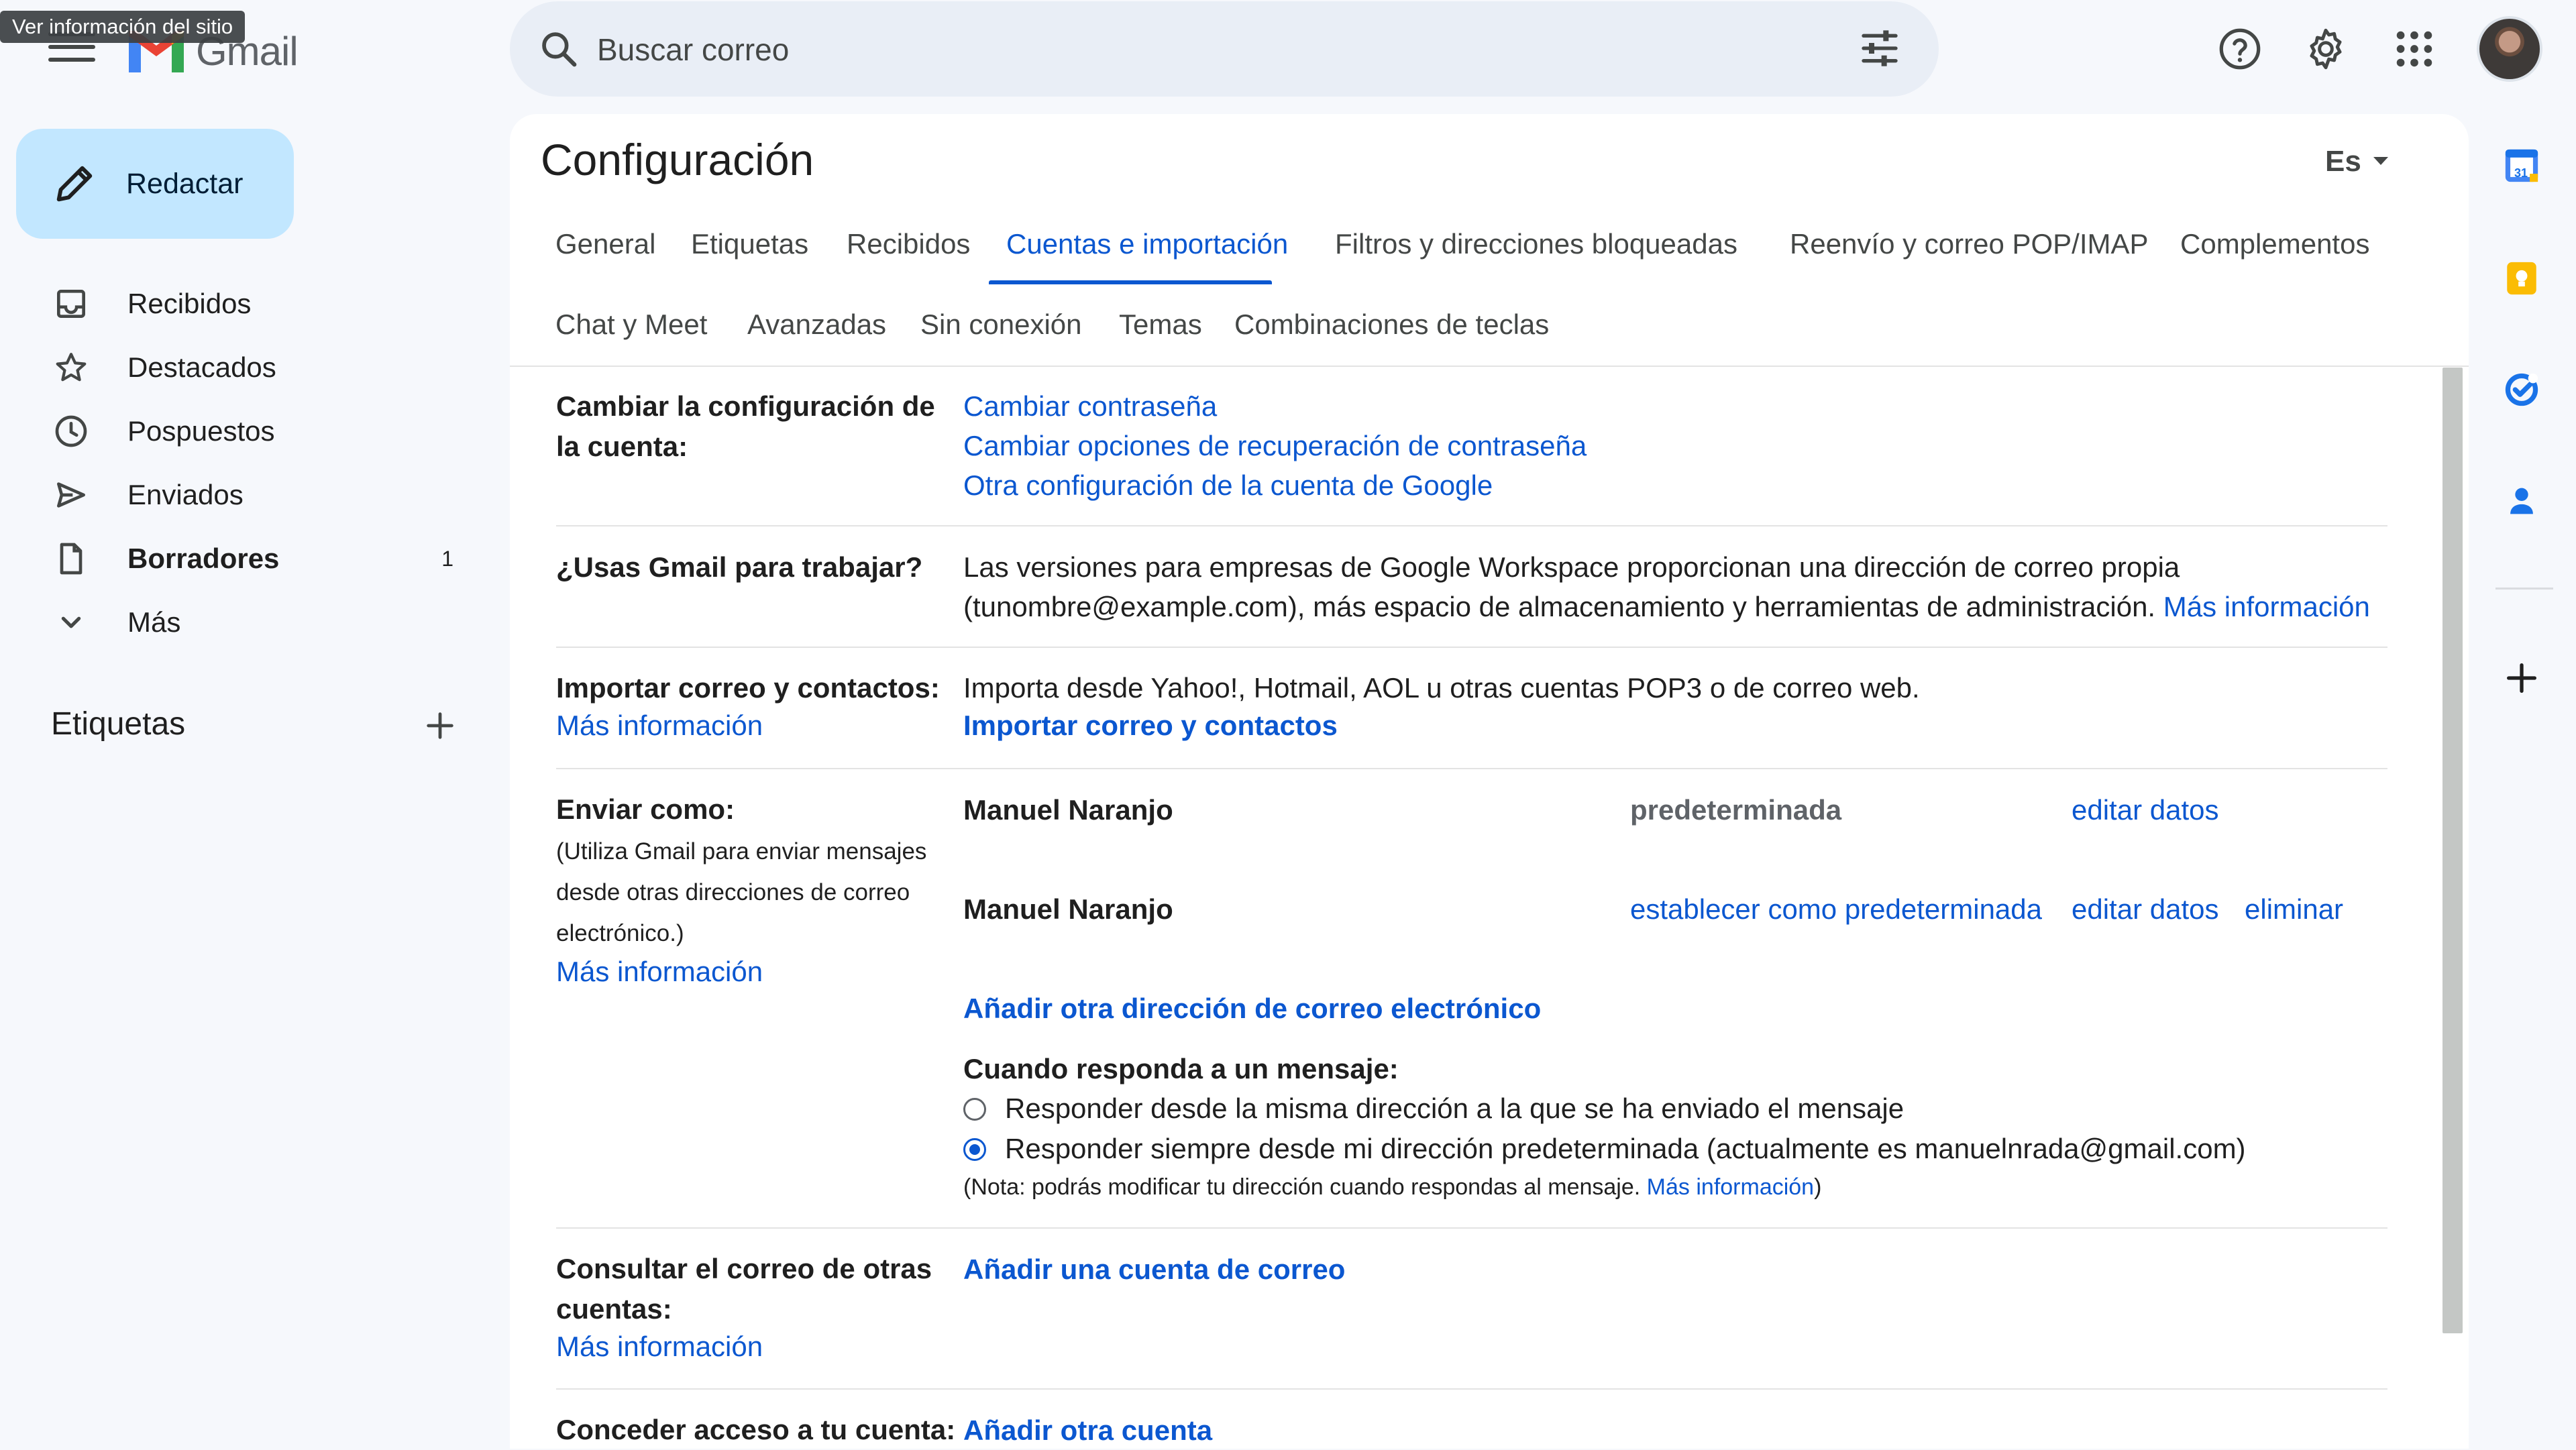  Describe the element at coordinates (1391, 325) in the screenshot. I see `tab-combinaciones-teclas: Combinaciones de teclas` at that location.